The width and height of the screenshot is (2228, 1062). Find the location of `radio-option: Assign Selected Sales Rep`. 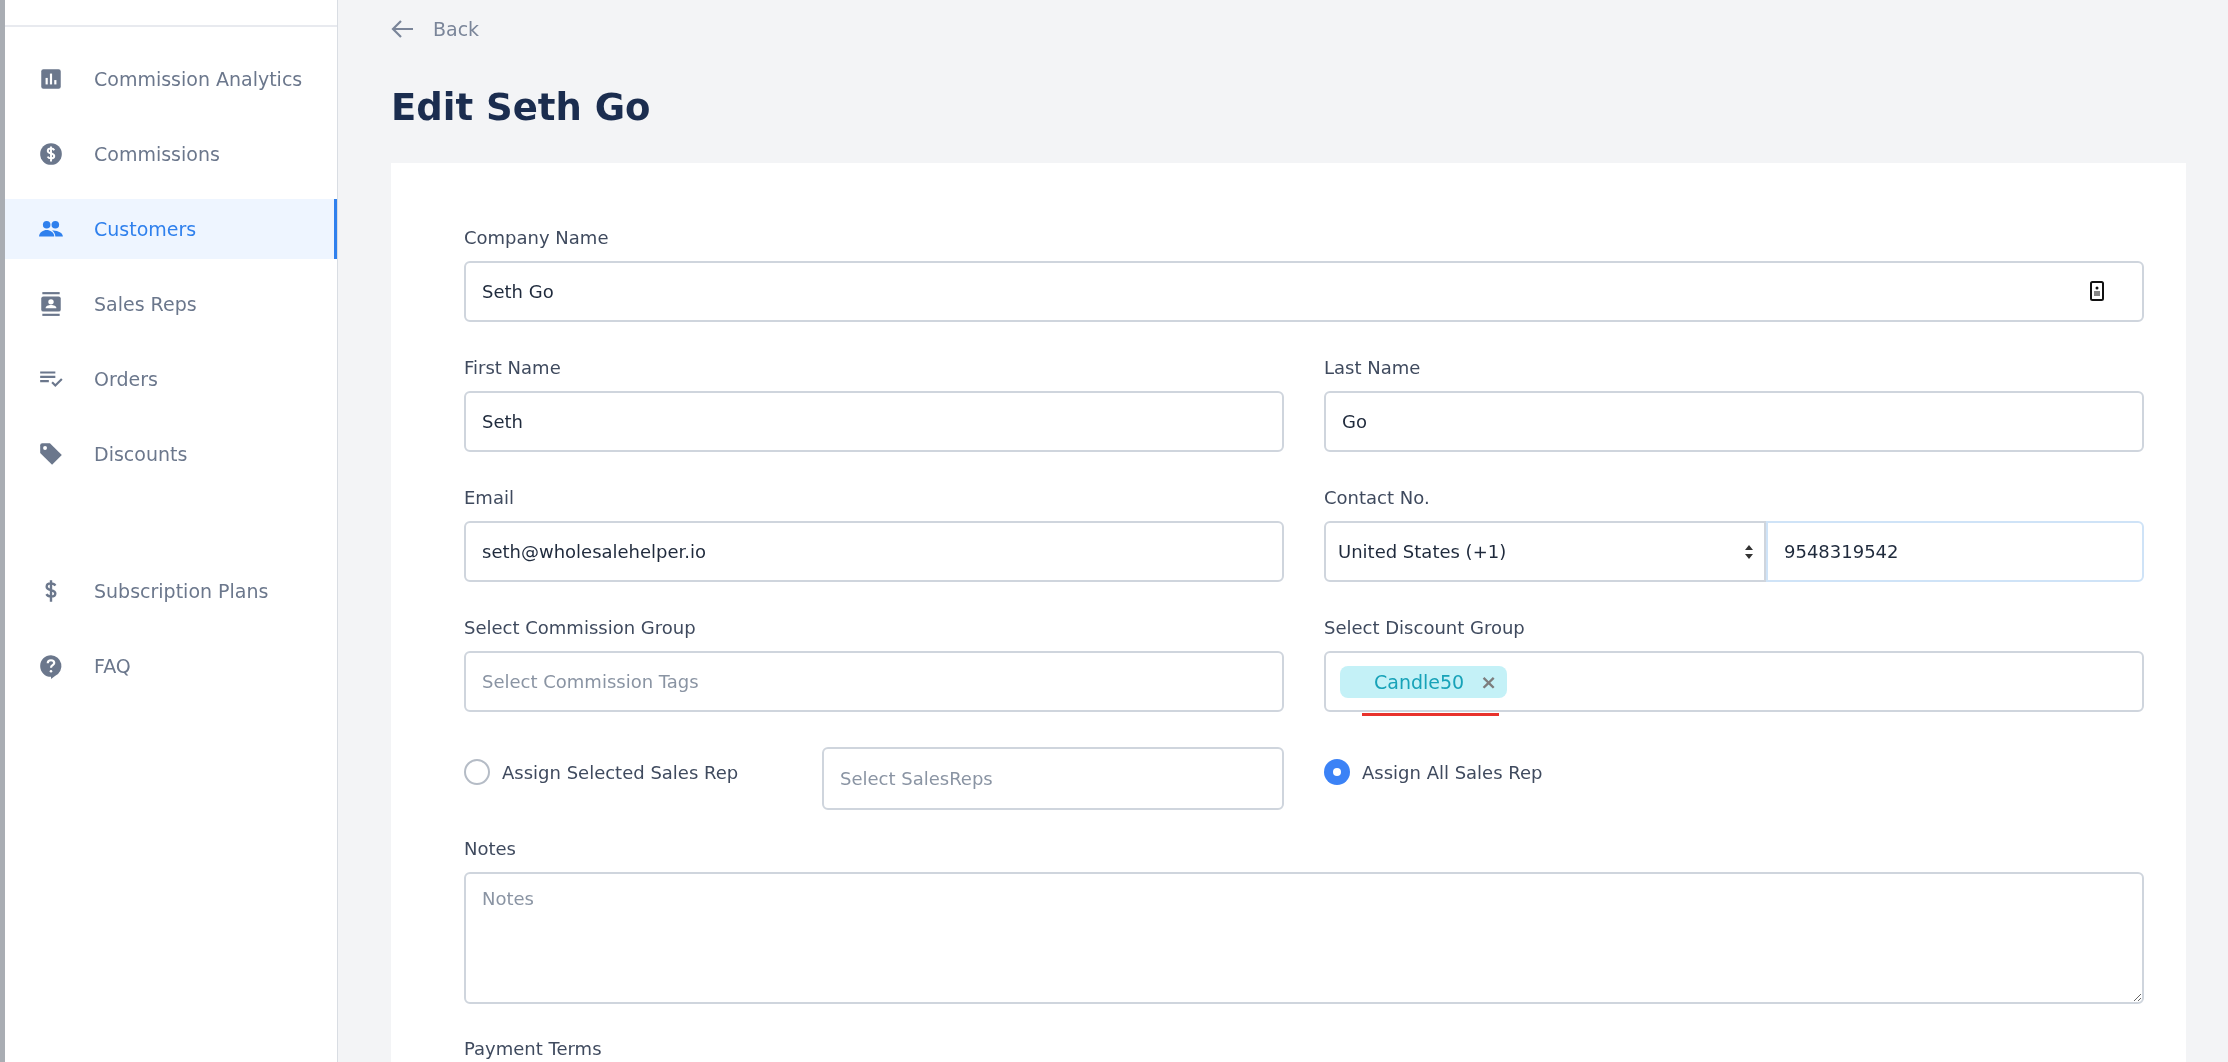

radio-option: Assign Selected Sales Rep is located at coordinates (601, 772).